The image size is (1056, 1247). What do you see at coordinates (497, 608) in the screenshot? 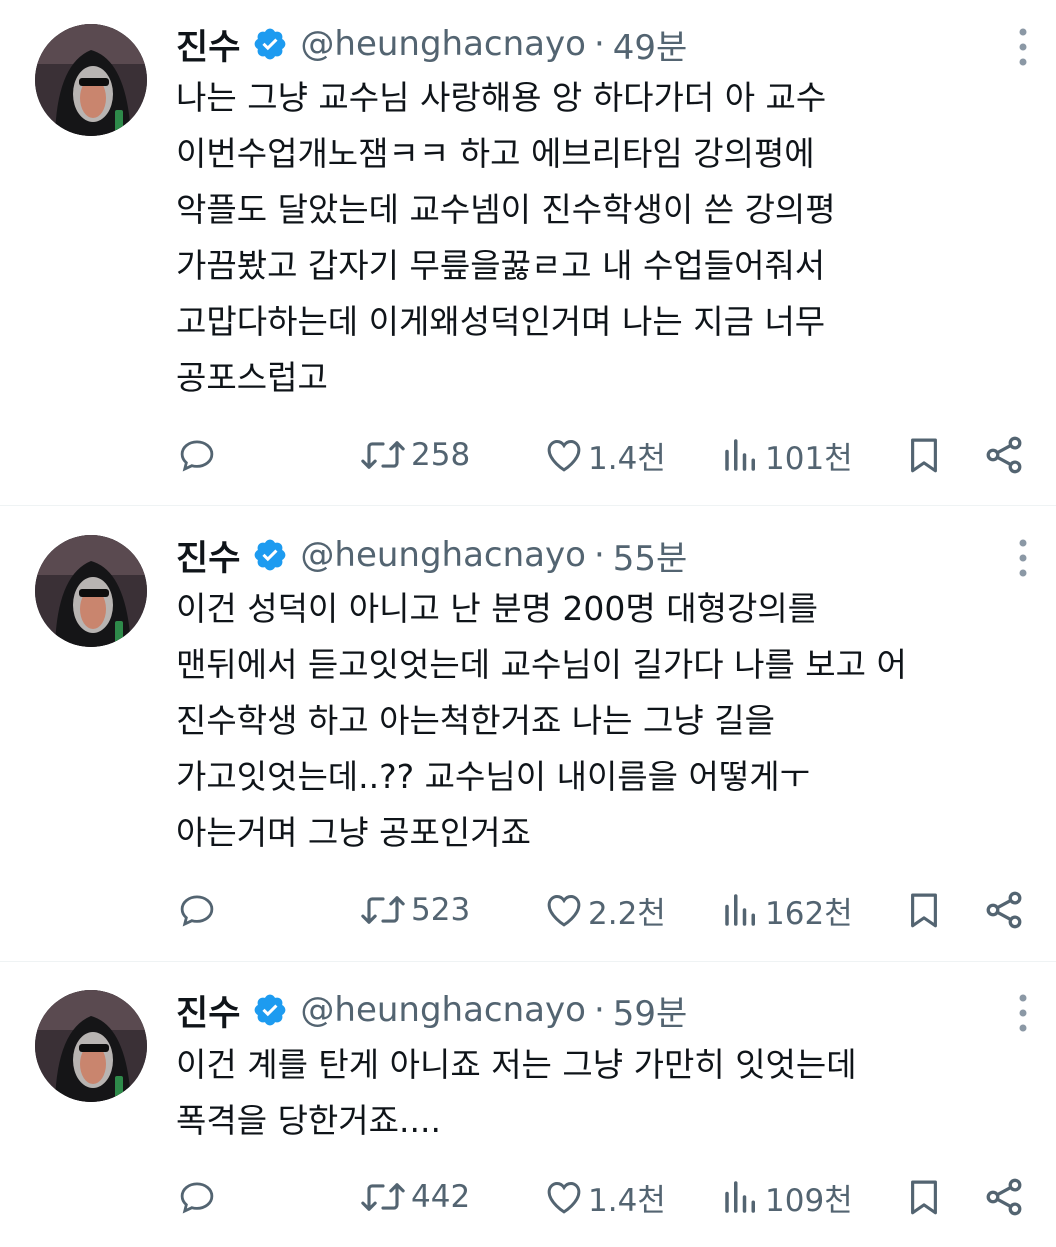
I see `tweet-text-line: 이건 성덕이 아니고 난 분명 200명 대형강의를` at bounding box center [497, 608].